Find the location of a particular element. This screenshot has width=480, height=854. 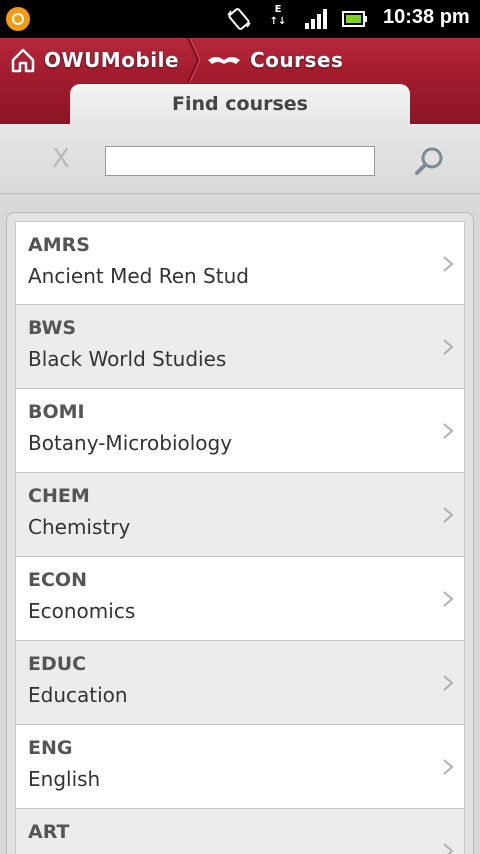

department-code: CHEM is located at coordinates (59, 496).